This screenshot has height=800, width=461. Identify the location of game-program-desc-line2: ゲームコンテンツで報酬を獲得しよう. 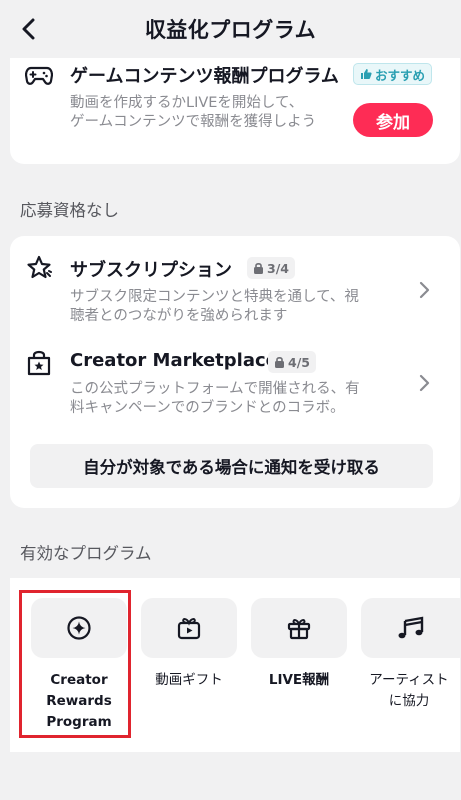
(193, 122).